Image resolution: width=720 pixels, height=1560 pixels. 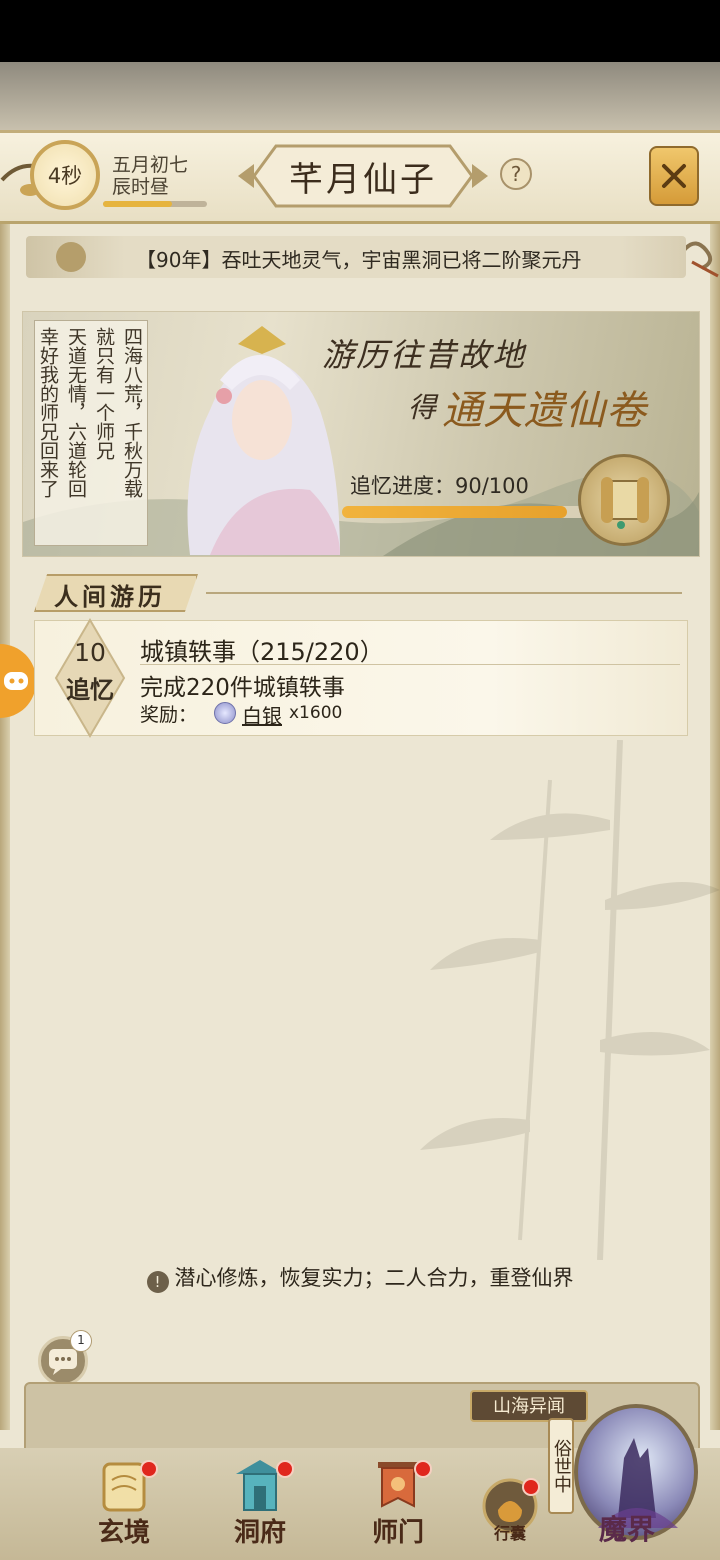 I want to click on title-plaque: 芊月仙子, so click(x=363, y=176).